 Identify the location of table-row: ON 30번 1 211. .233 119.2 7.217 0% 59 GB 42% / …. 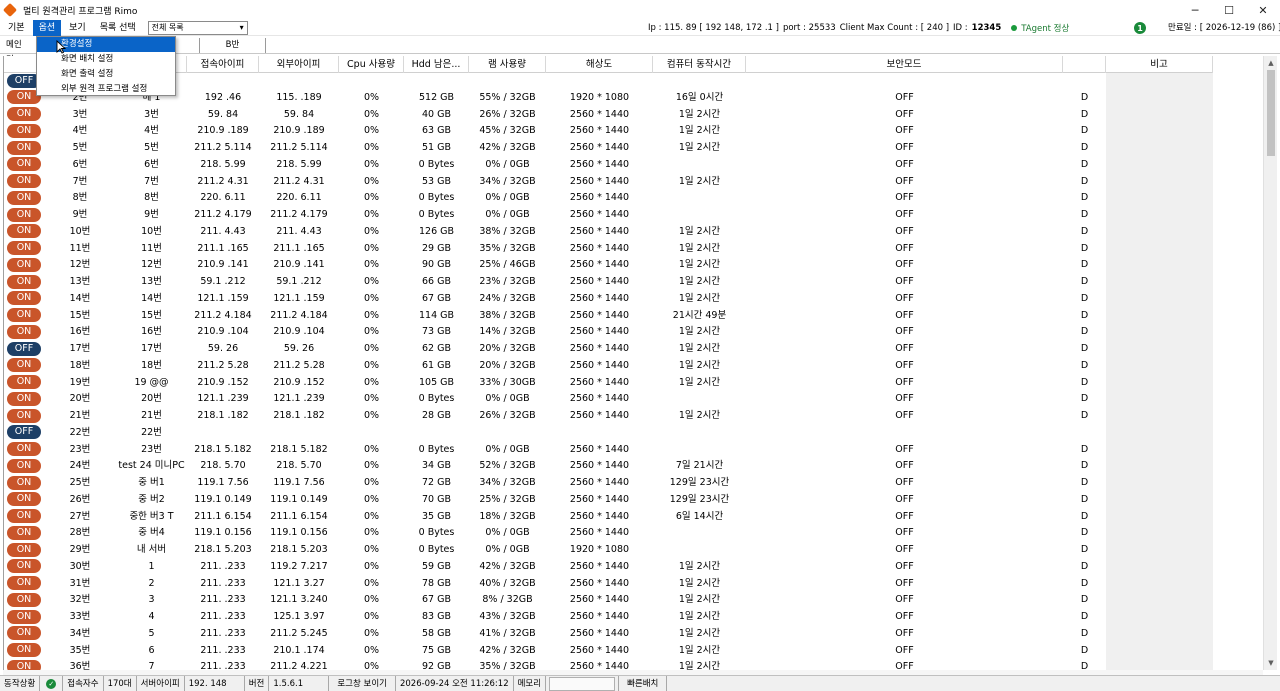
(608, 567).